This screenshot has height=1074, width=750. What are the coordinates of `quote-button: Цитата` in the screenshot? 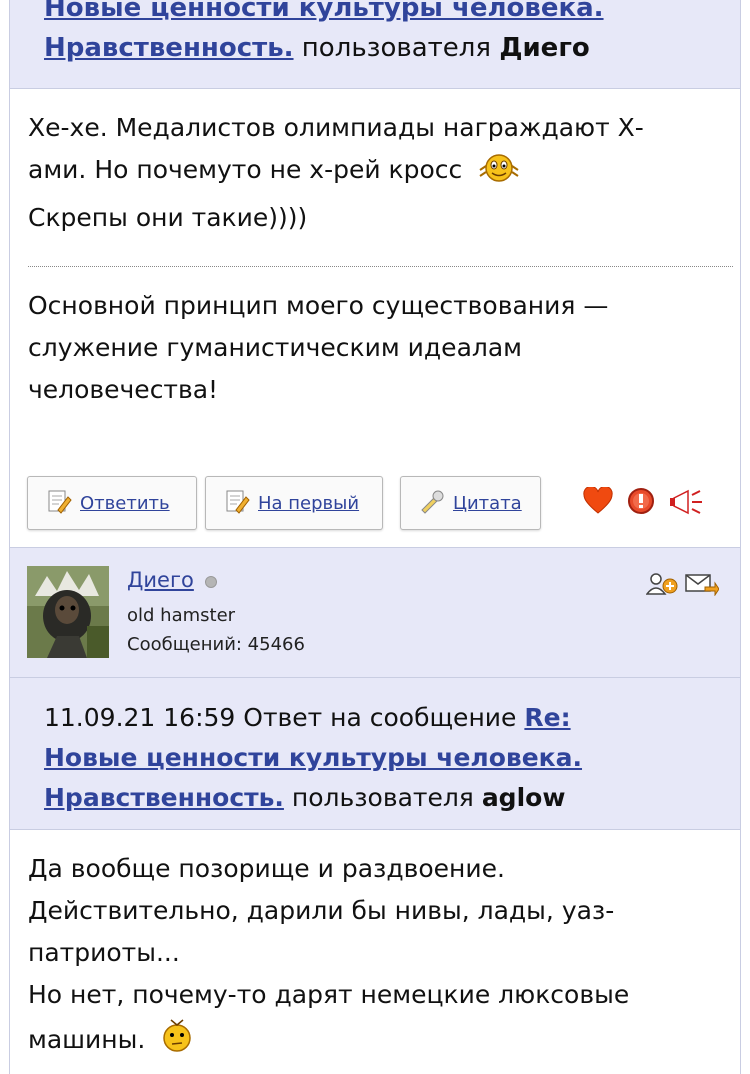 It's located at (470, 503).